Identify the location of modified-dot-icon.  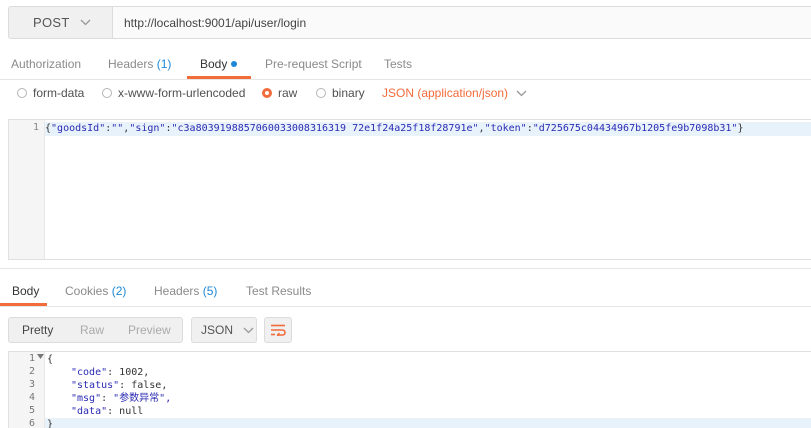
(234, 64).